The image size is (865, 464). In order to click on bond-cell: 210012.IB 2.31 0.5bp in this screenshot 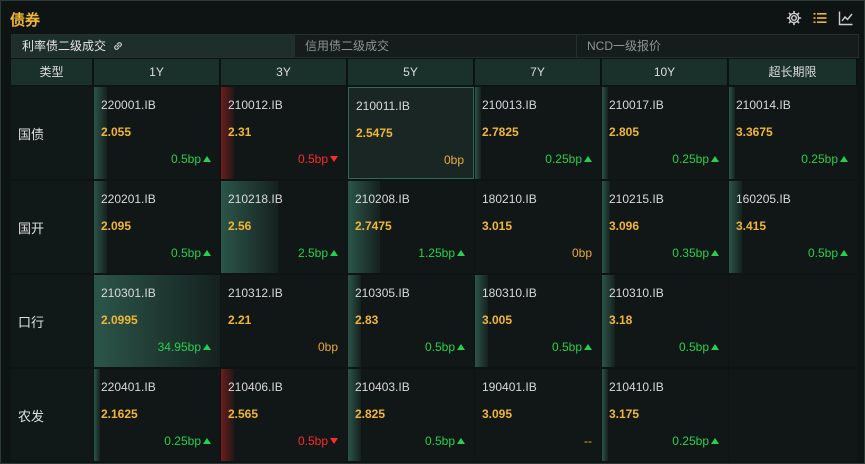, I will do `click(284, 133)`.